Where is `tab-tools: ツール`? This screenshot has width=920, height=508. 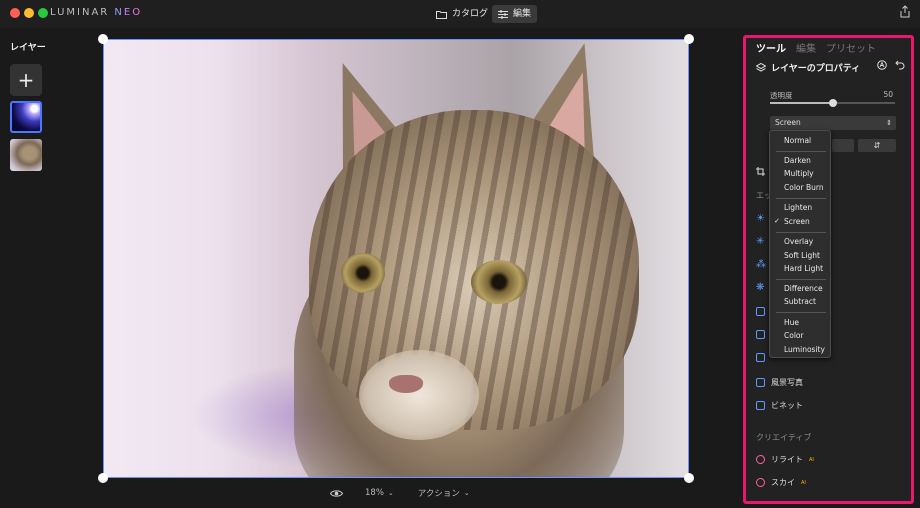
tab-tools: ツール is located at coordinates (771, 47).